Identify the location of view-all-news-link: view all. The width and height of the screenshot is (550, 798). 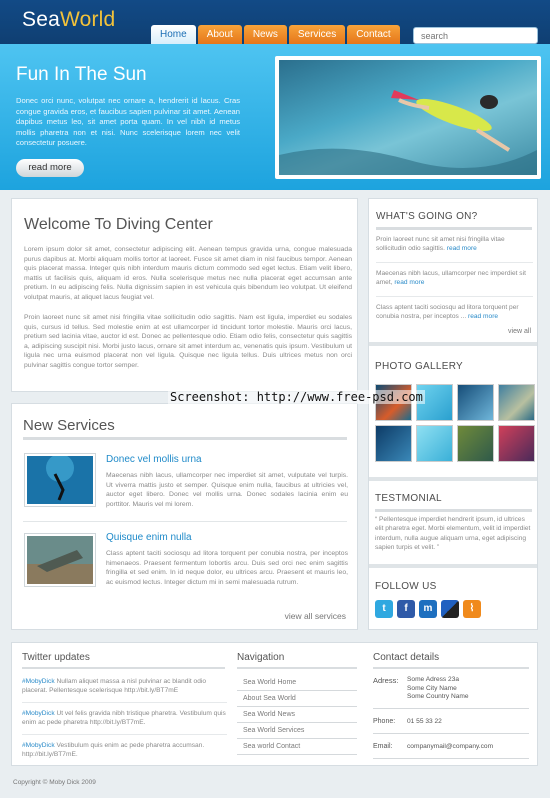
(519, 331).